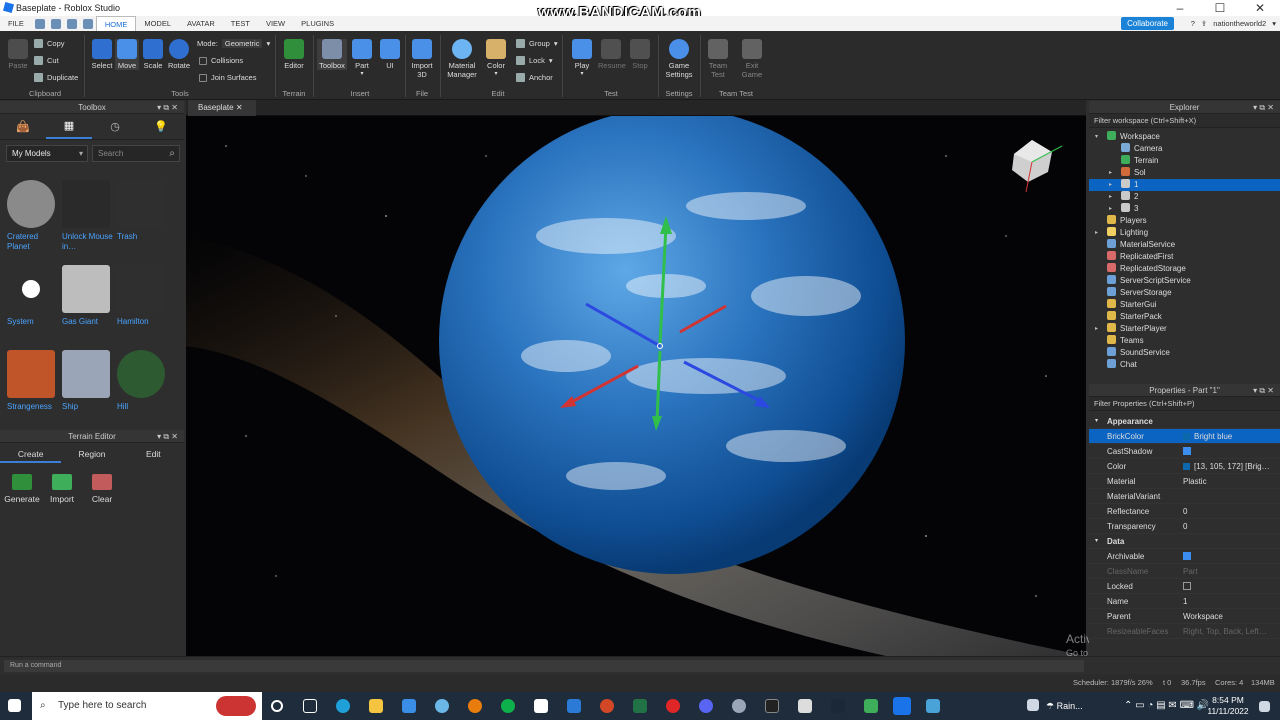  I want to click on play-button: Play ▾, so click(582, 58).